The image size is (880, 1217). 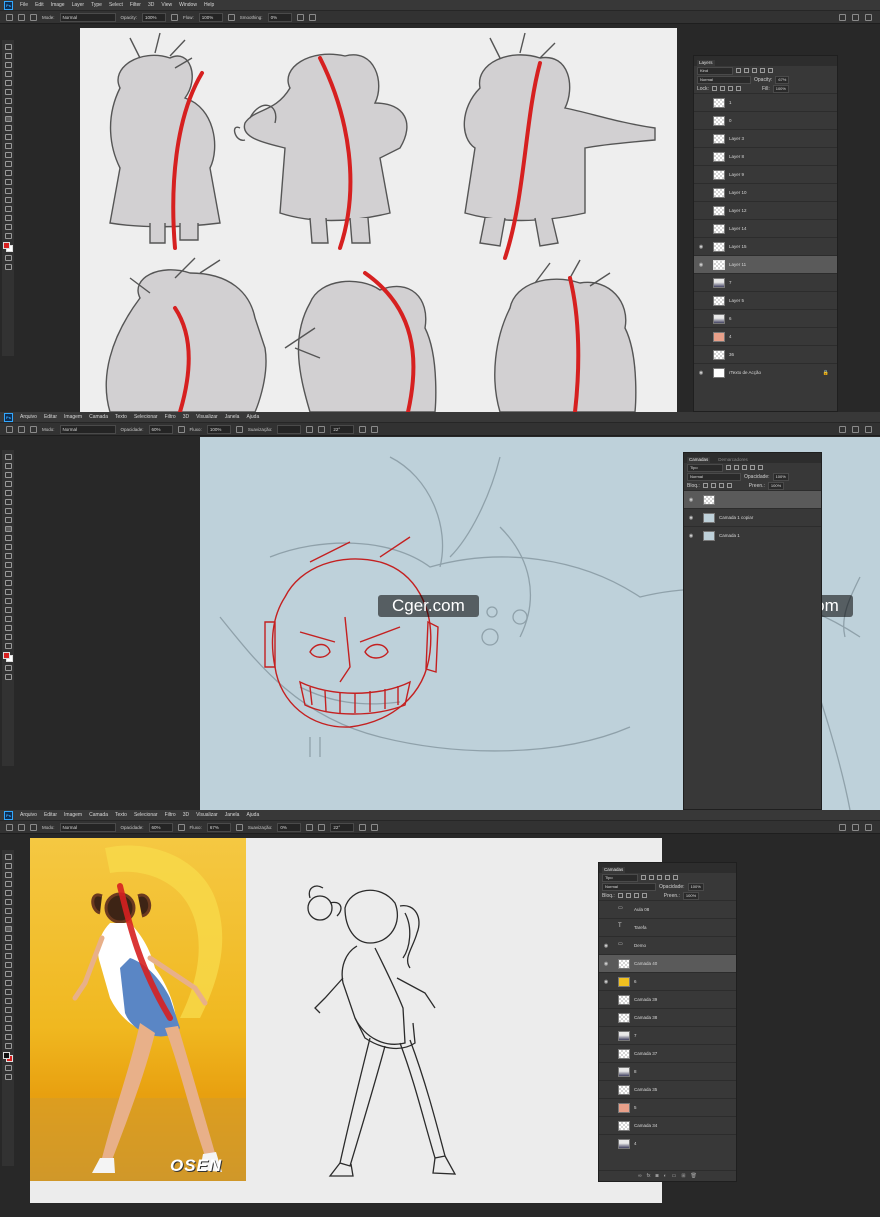 I want to click on lock-all-icon, so click(x=729, y=485).